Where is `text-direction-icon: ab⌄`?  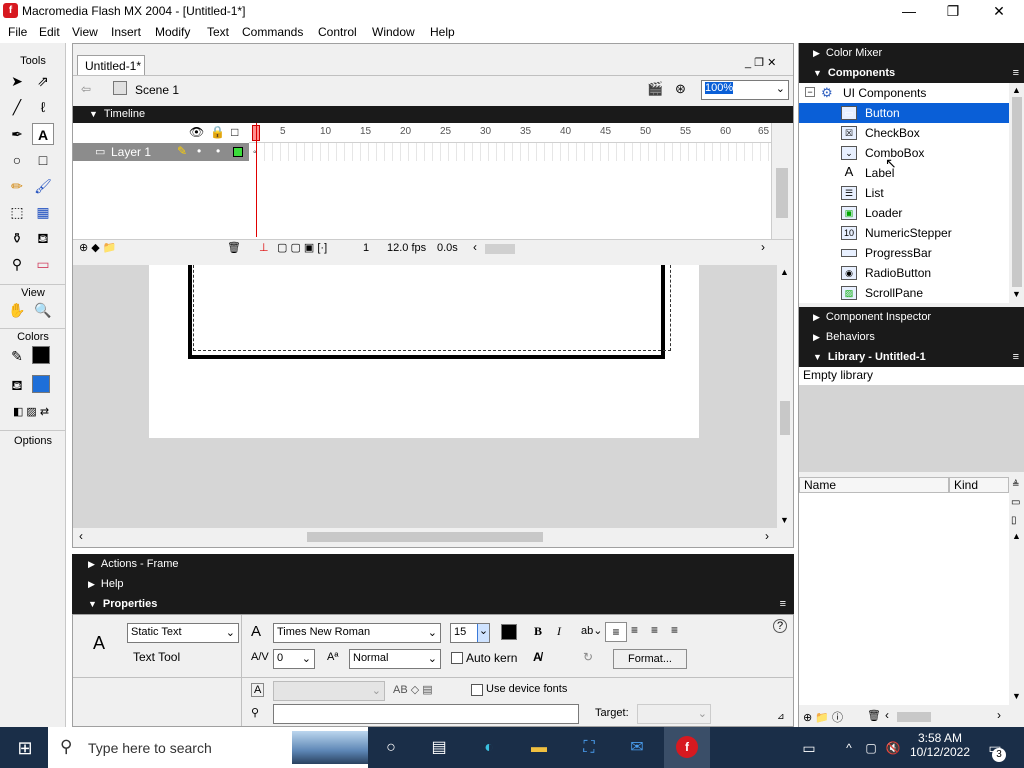 text-direction-icon: ab⌄ is located at coordinates (591, 630).